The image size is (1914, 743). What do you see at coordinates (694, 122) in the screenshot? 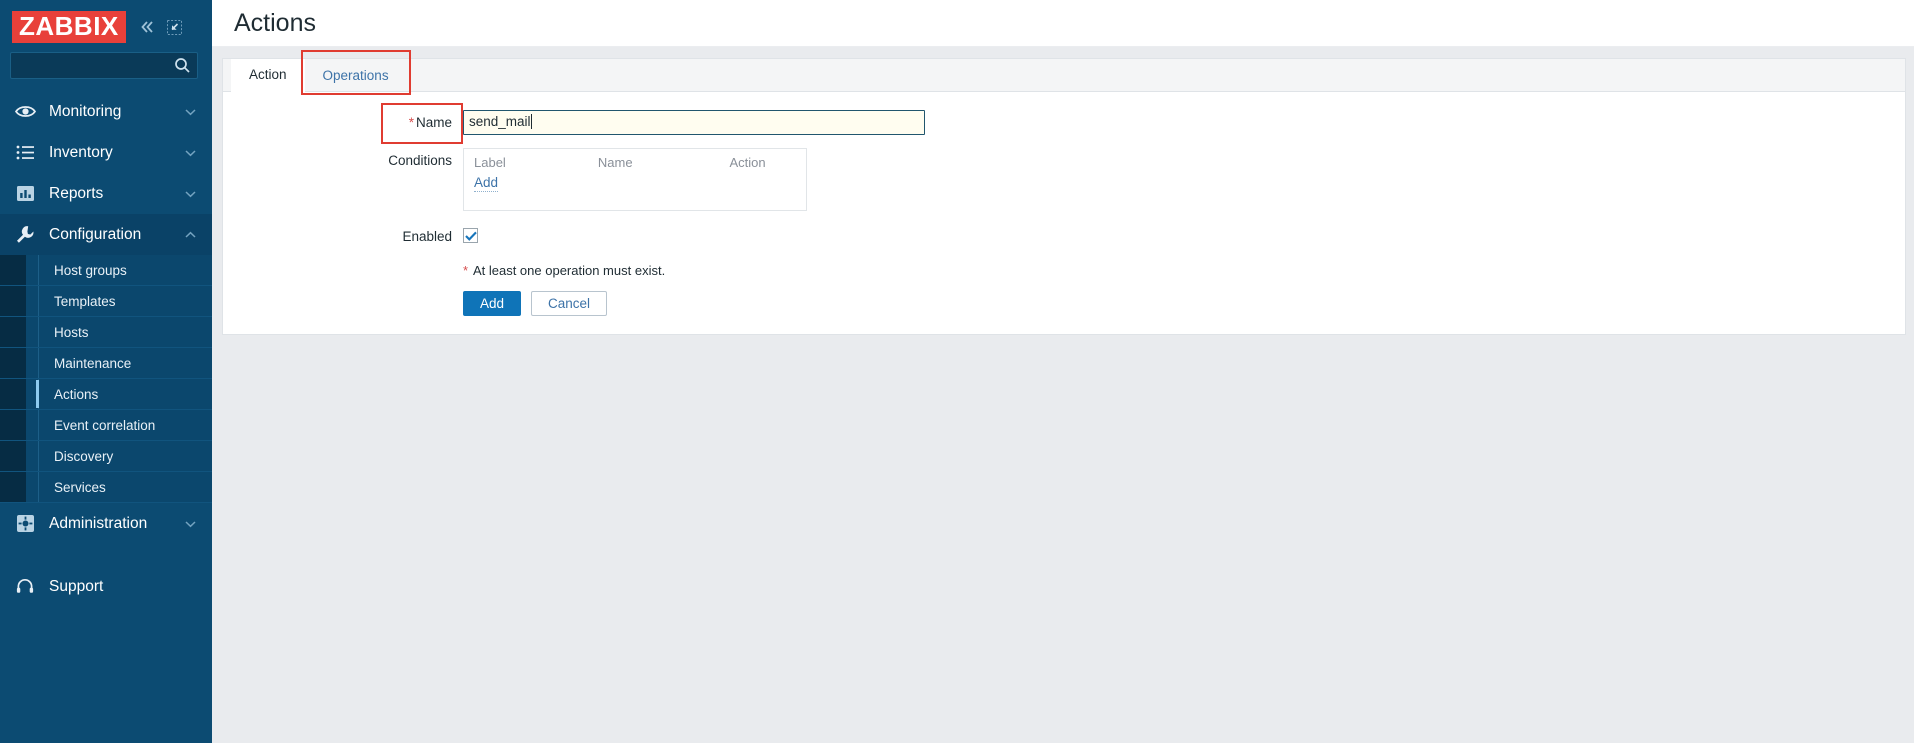
I see `name-input: send_mail` at bounding box center [694, 122].